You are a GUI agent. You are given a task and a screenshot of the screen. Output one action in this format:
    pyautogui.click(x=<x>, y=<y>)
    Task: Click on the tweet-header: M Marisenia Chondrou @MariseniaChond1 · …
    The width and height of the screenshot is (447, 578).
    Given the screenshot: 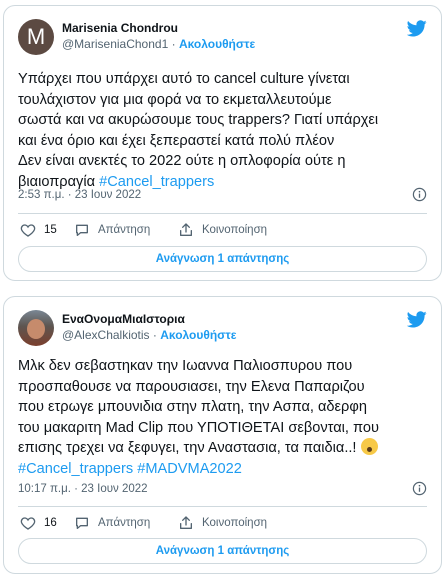 What is the action you would take?
    pyautogui.click(x=222, y=40)
    